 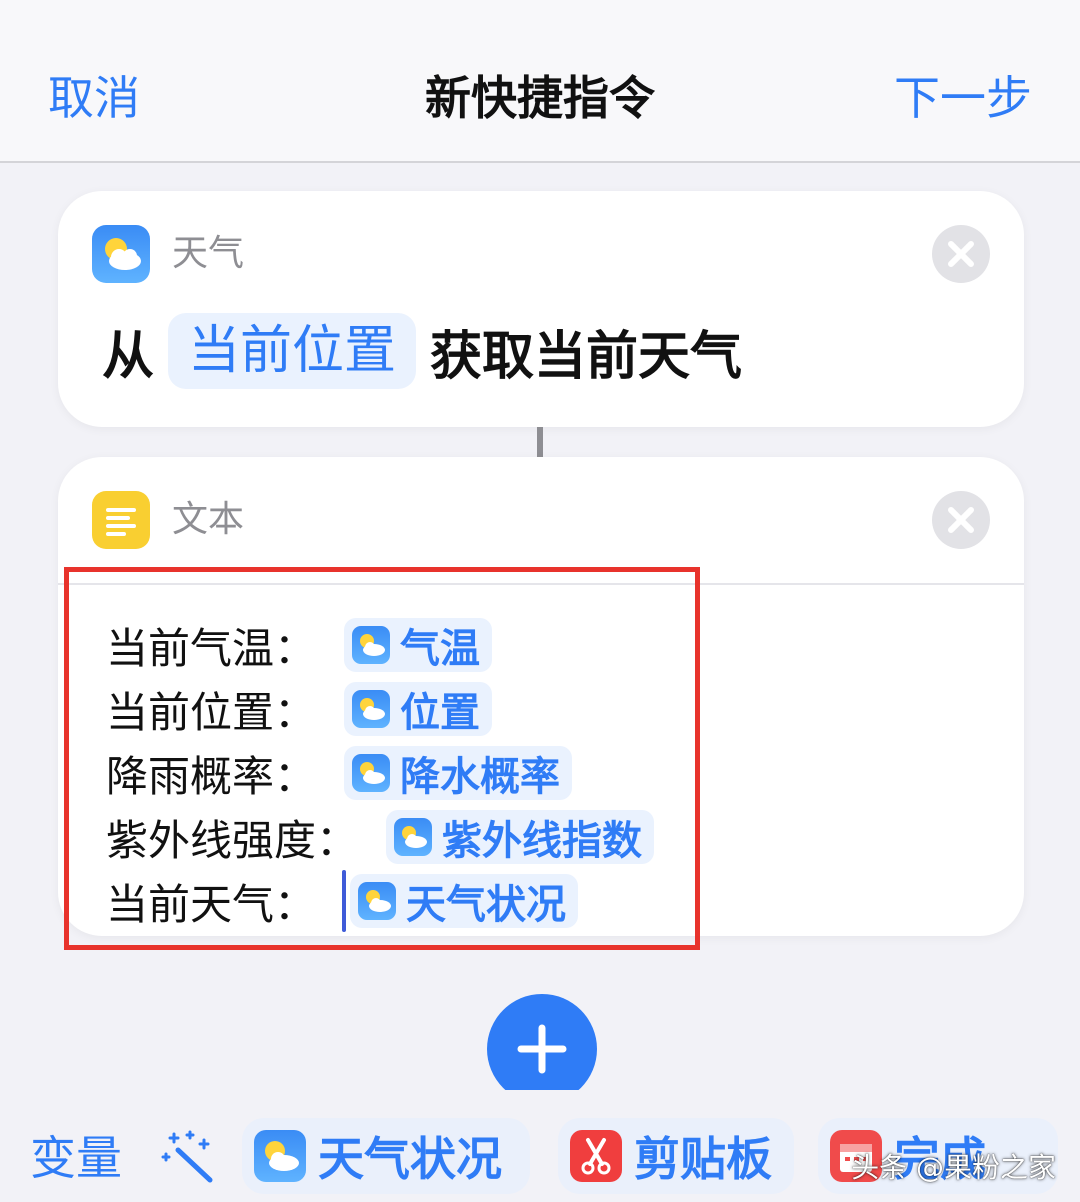 What do you see at coordinates (410, 1159) in the screenshot?
I see `chip-label: 天气状况` at bounding box center [410, 1159].